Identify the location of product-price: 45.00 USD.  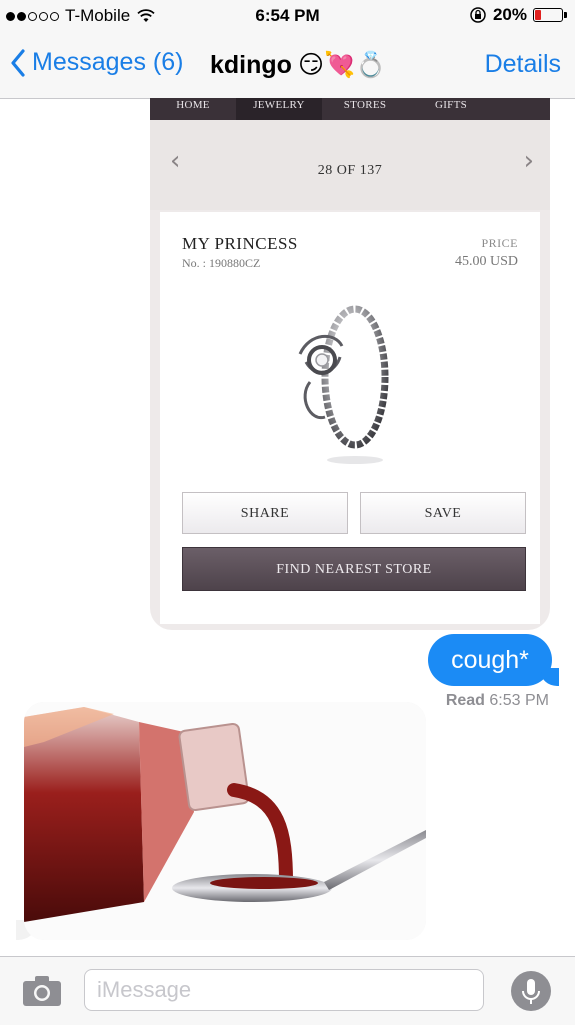
(486, 261).